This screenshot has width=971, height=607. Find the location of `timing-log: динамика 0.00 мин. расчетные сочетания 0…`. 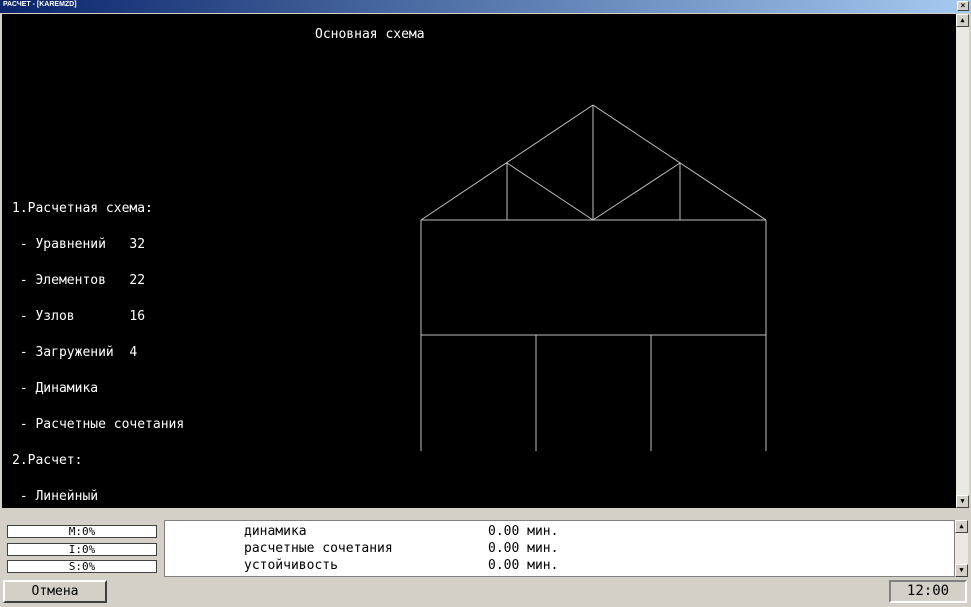

timing-log: динамика 0.00 мин. расчетные сочетания 0… is located at coordinates (559, 548).